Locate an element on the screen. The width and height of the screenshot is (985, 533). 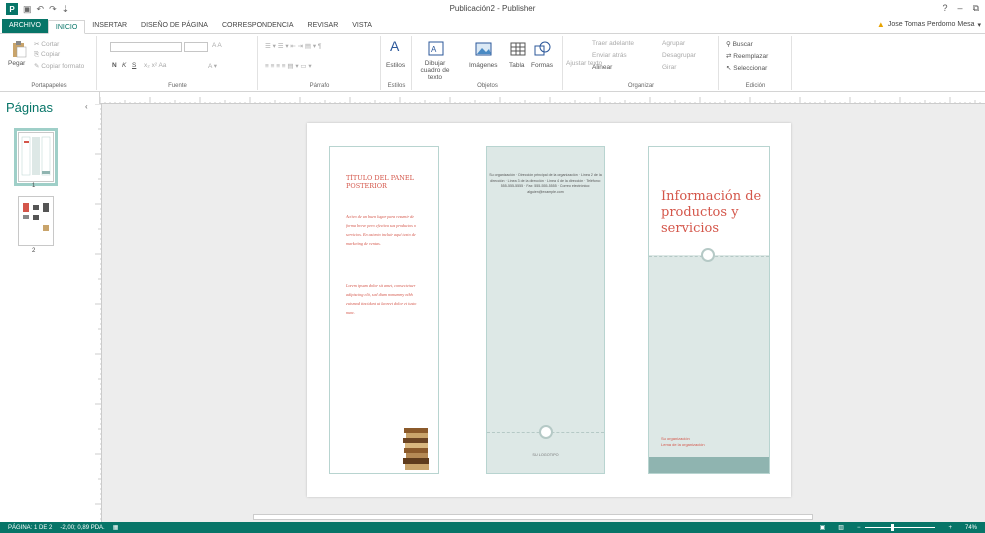
group-estilos: A Estilos Estilos is located at coordinates (397, 63).